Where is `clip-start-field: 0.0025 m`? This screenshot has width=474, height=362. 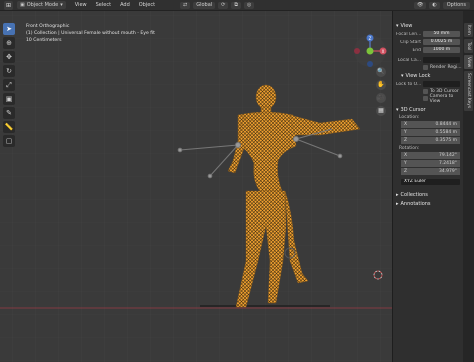
clip-start-field: 0.0025 m is located at coordinates (441, 42).